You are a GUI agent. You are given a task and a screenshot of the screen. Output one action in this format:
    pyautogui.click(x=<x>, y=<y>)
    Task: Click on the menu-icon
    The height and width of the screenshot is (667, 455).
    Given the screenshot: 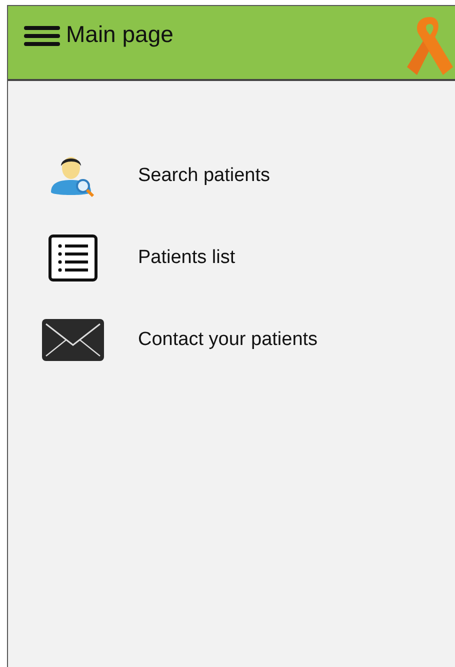 What is the action you would take?
    pyautogui.click(x=42, y=36)
    